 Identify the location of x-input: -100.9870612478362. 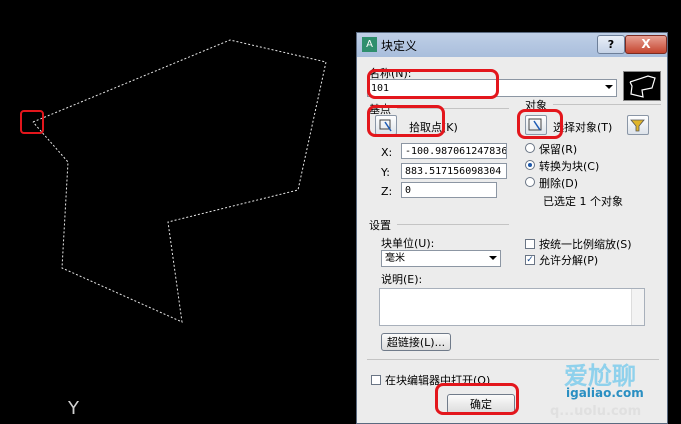
(454, 151).